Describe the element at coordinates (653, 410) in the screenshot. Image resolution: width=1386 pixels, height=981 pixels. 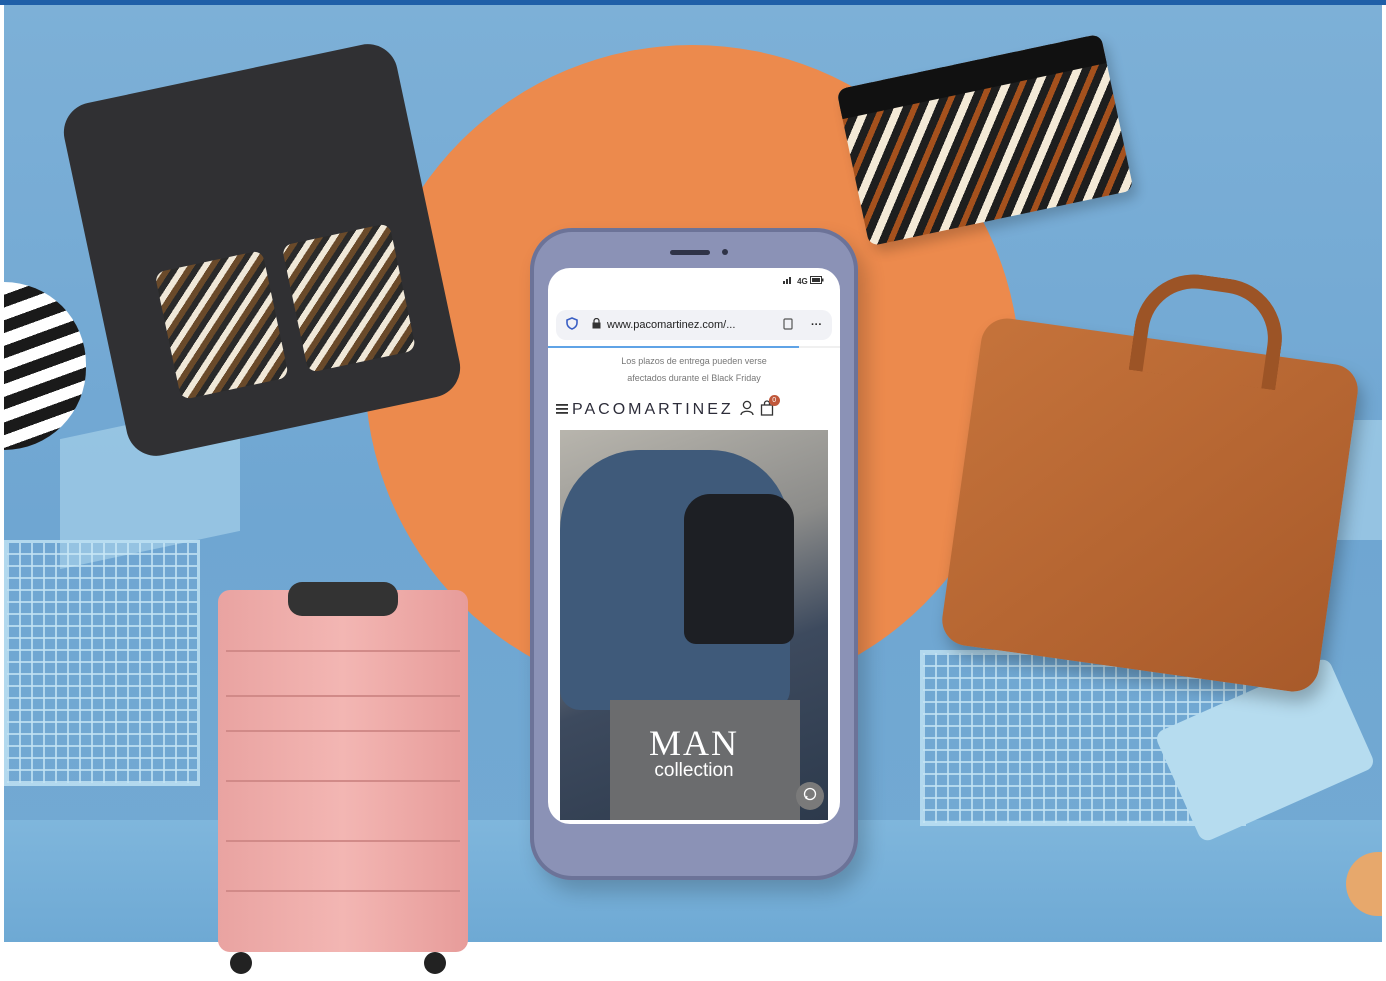
I see `brand-logo: PACOMARTINEZ` at that location.